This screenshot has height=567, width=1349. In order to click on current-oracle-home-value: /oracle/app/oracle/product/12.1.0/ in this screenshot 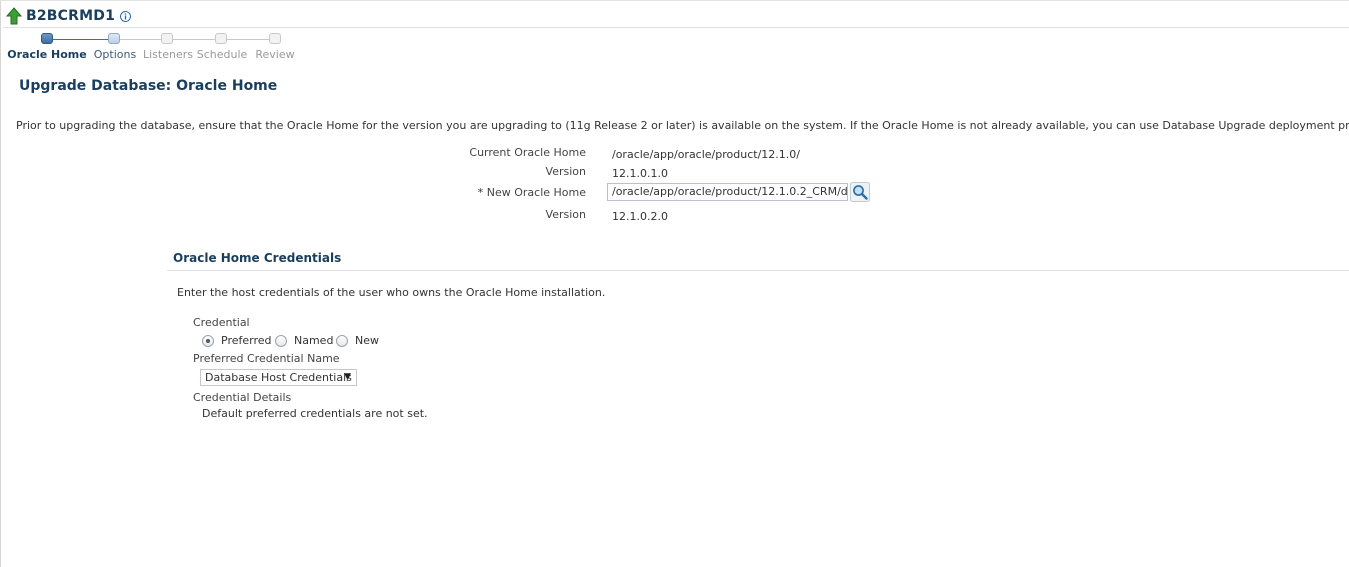, I will do `click(706, 154)`.